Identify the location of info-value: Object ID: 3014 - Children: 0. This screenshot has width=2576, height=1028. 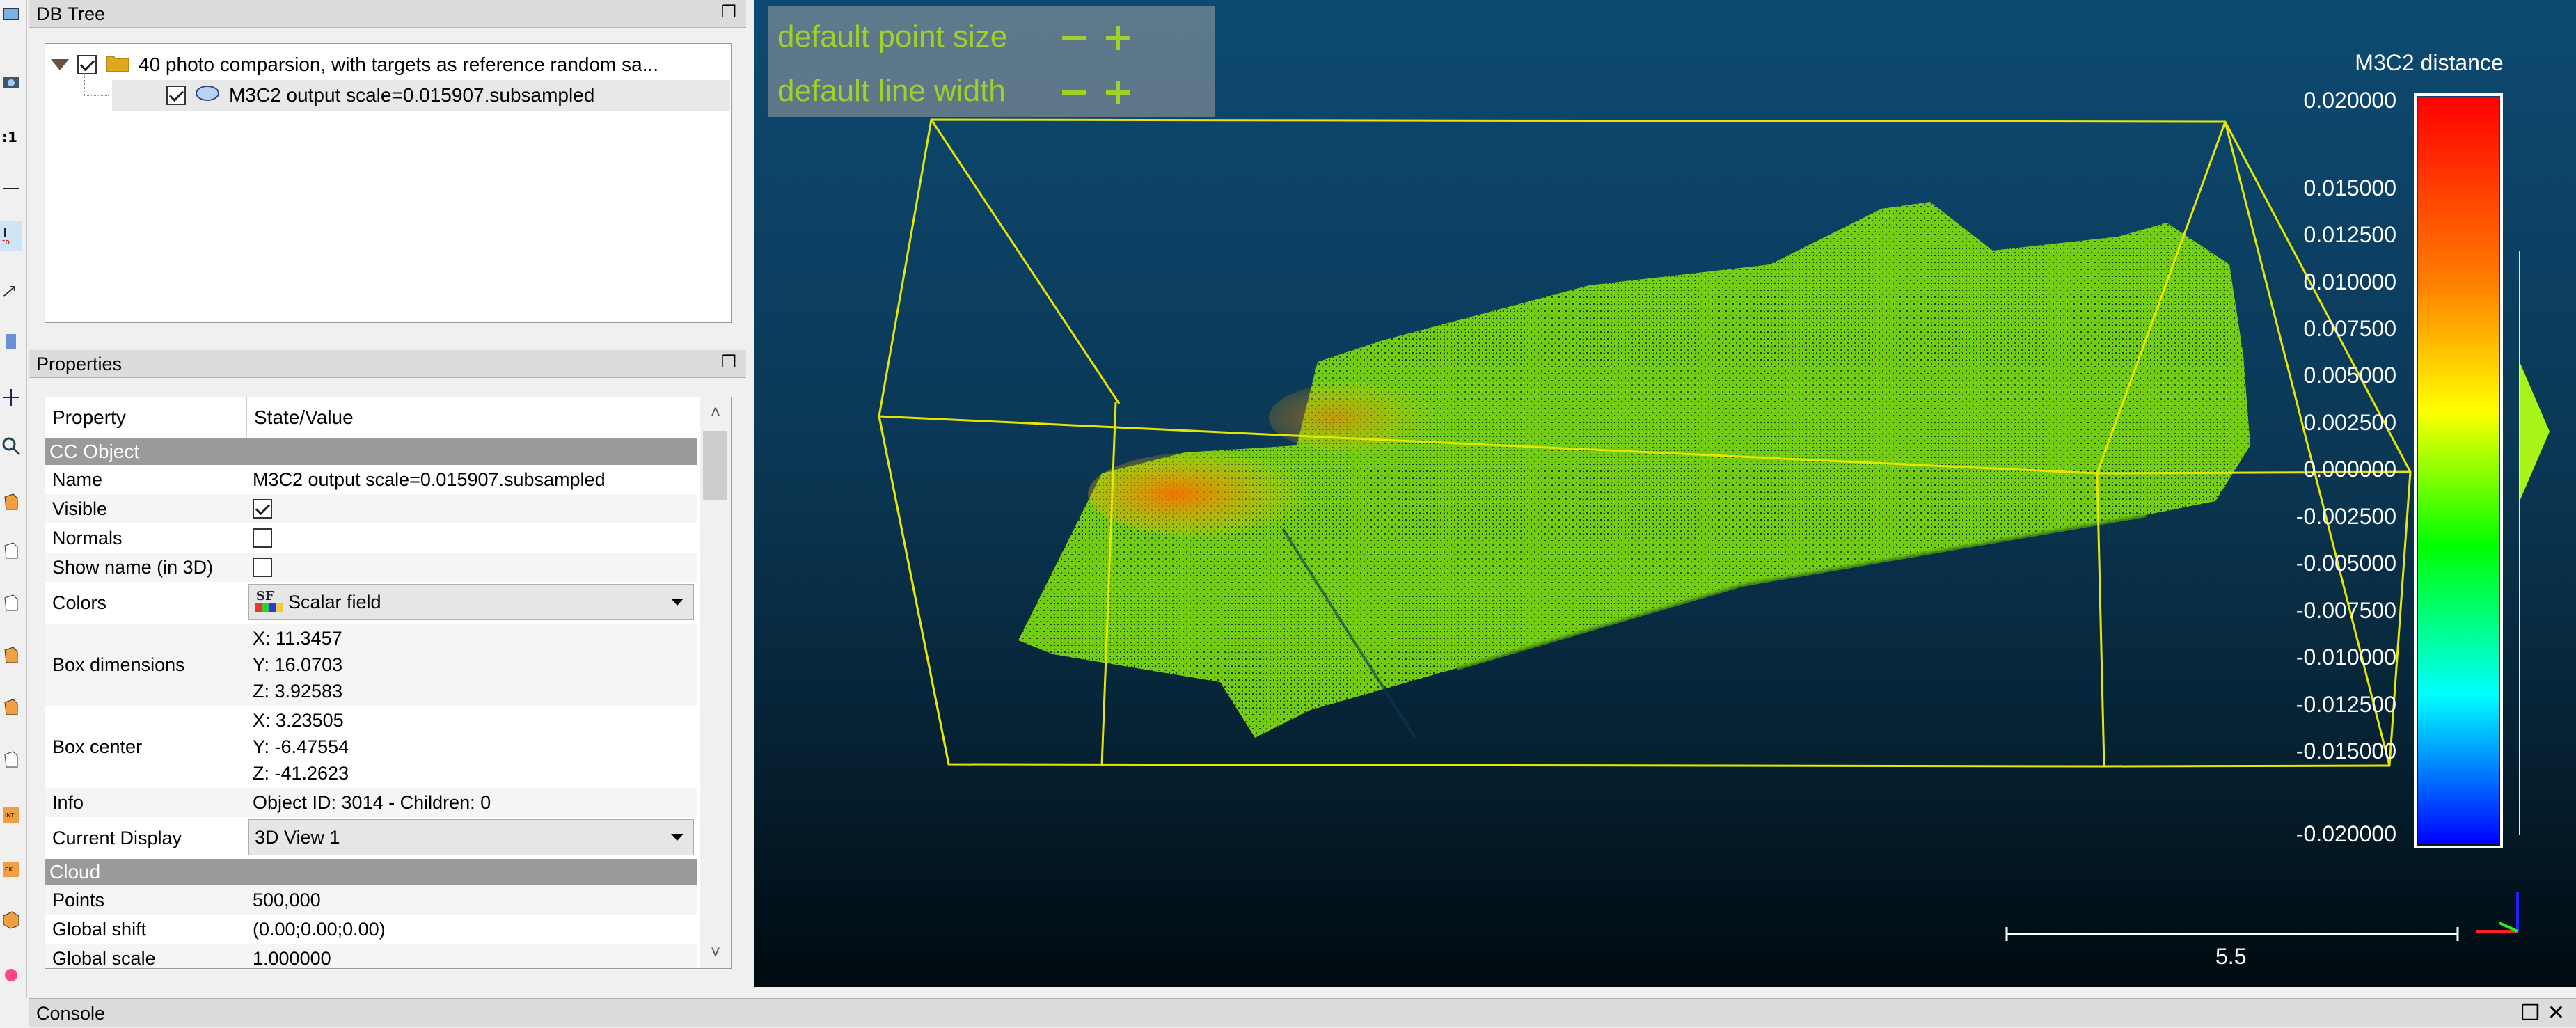
(372, 802).